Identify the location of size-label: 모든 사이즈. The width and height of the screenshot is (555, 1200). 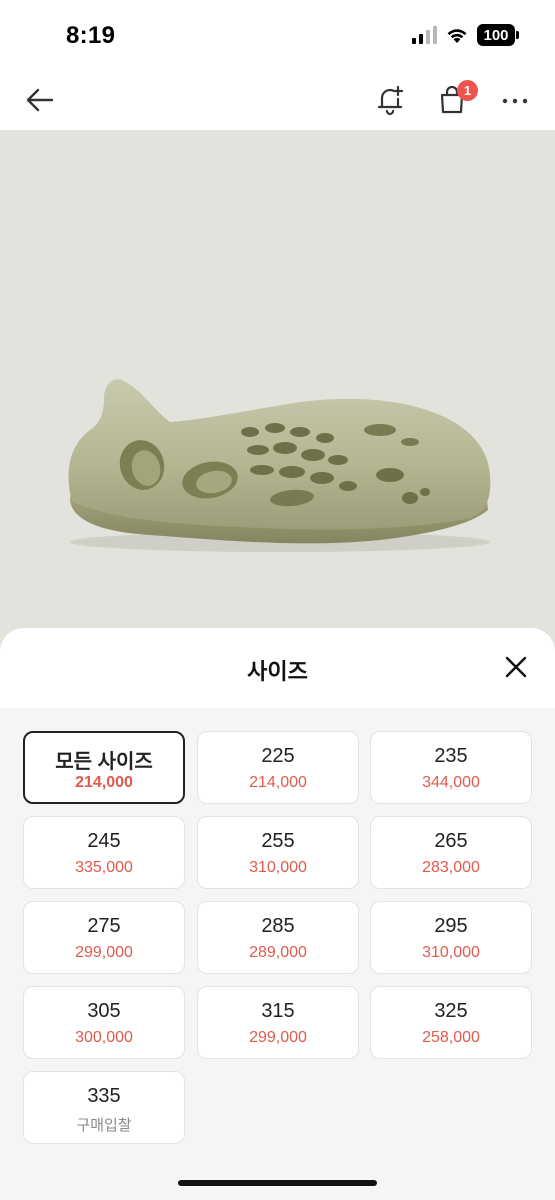
(104, 762).